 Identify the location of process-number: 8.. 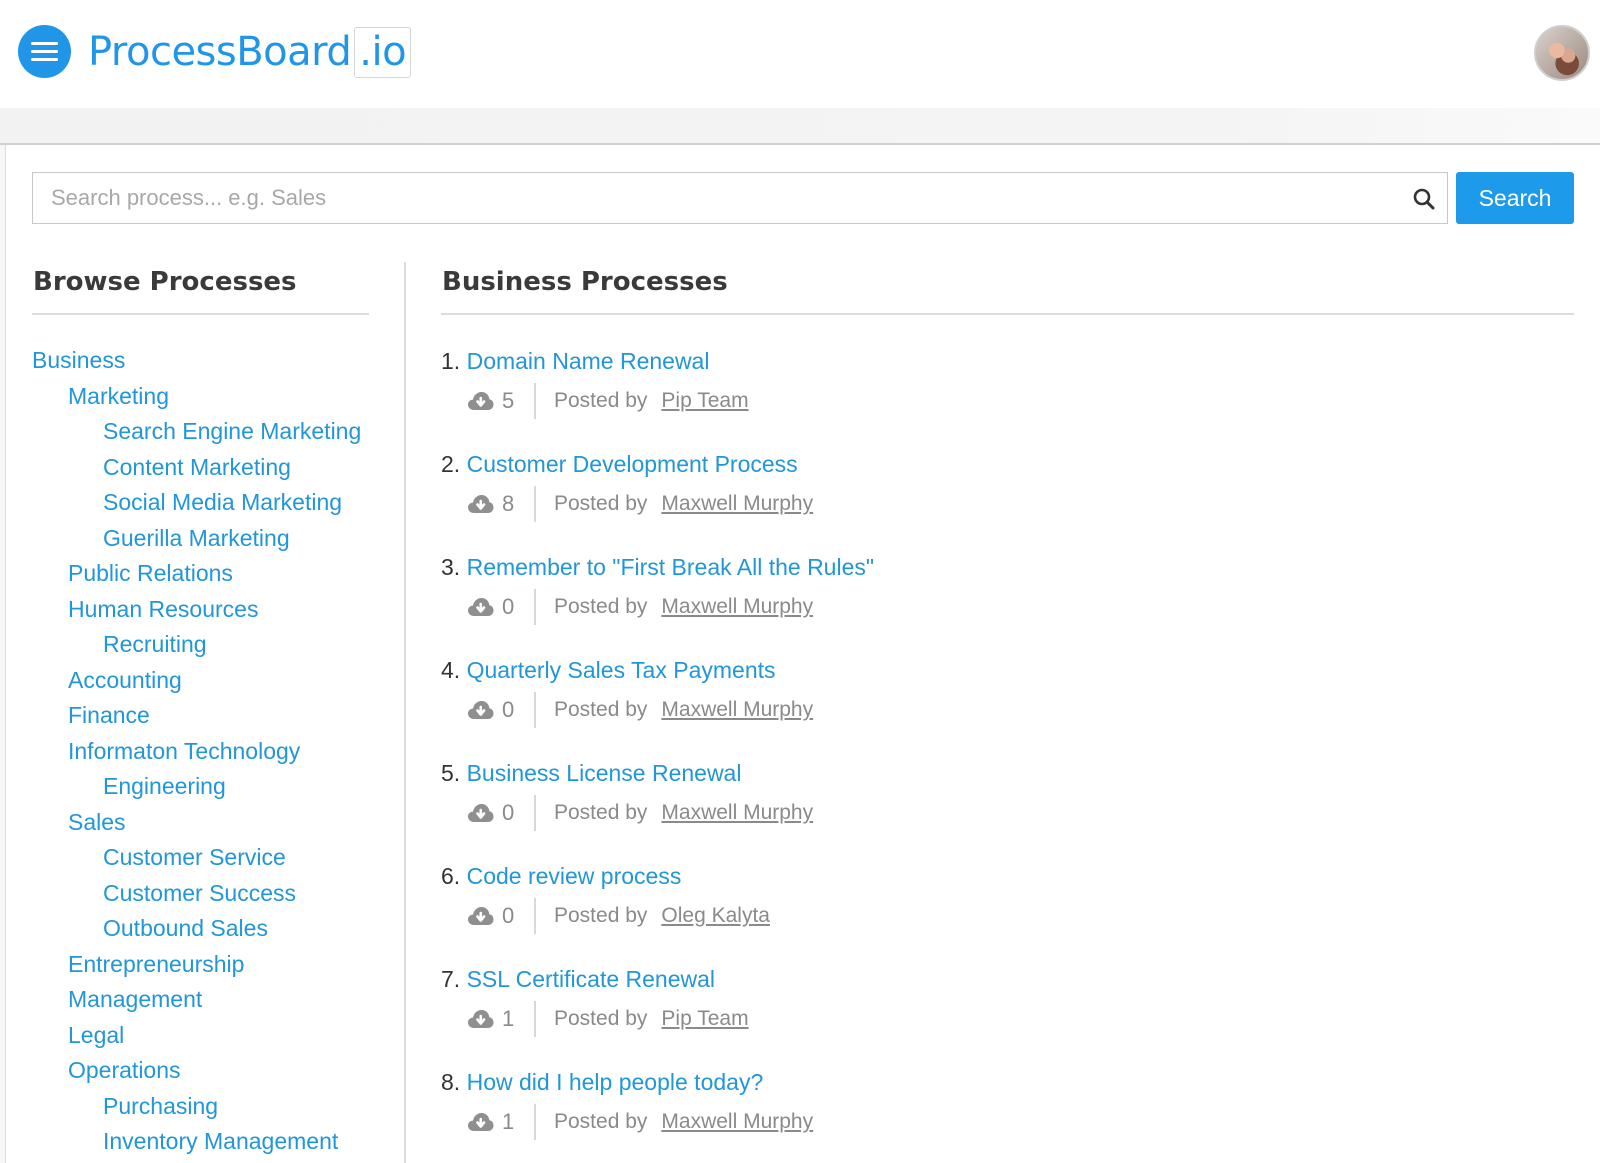
(451, 1082).